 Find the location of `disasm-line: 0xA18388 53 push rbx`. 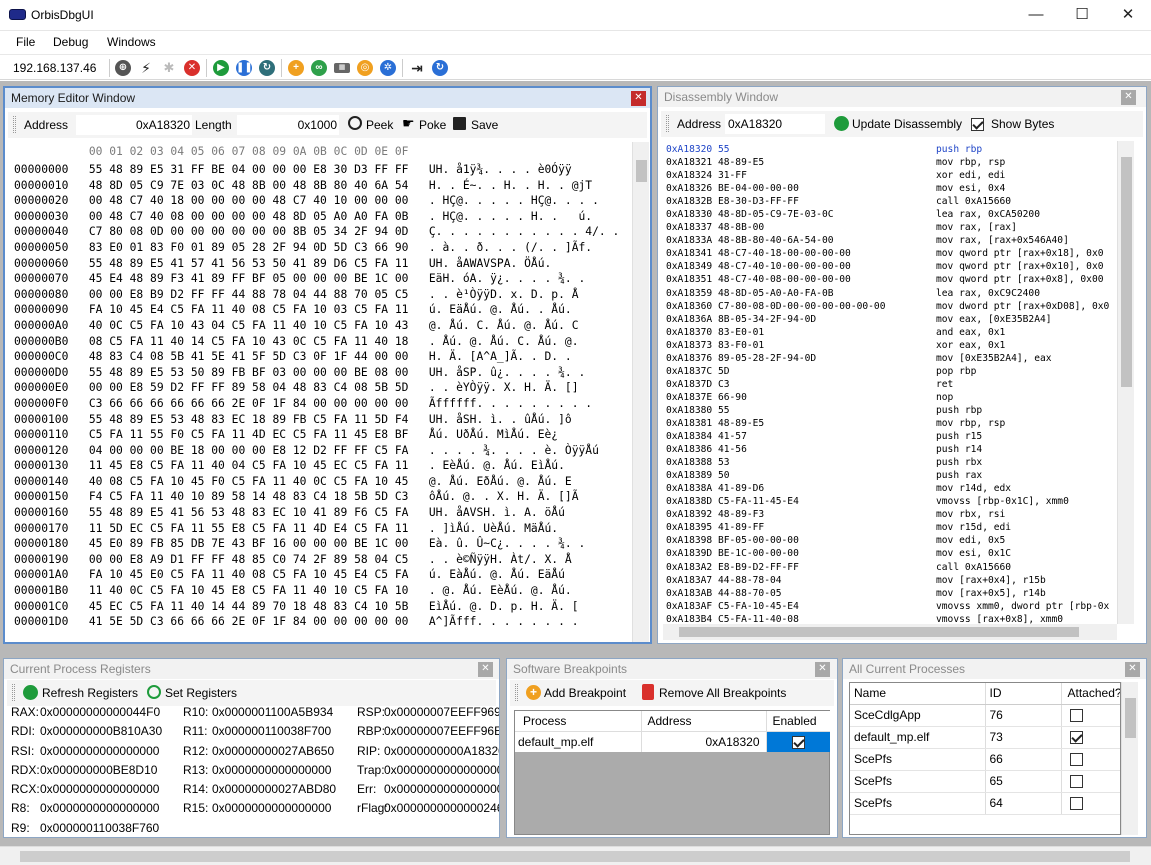

disasm-line: 0xA18388 53 push rbx is located at coordinates (891, 462).